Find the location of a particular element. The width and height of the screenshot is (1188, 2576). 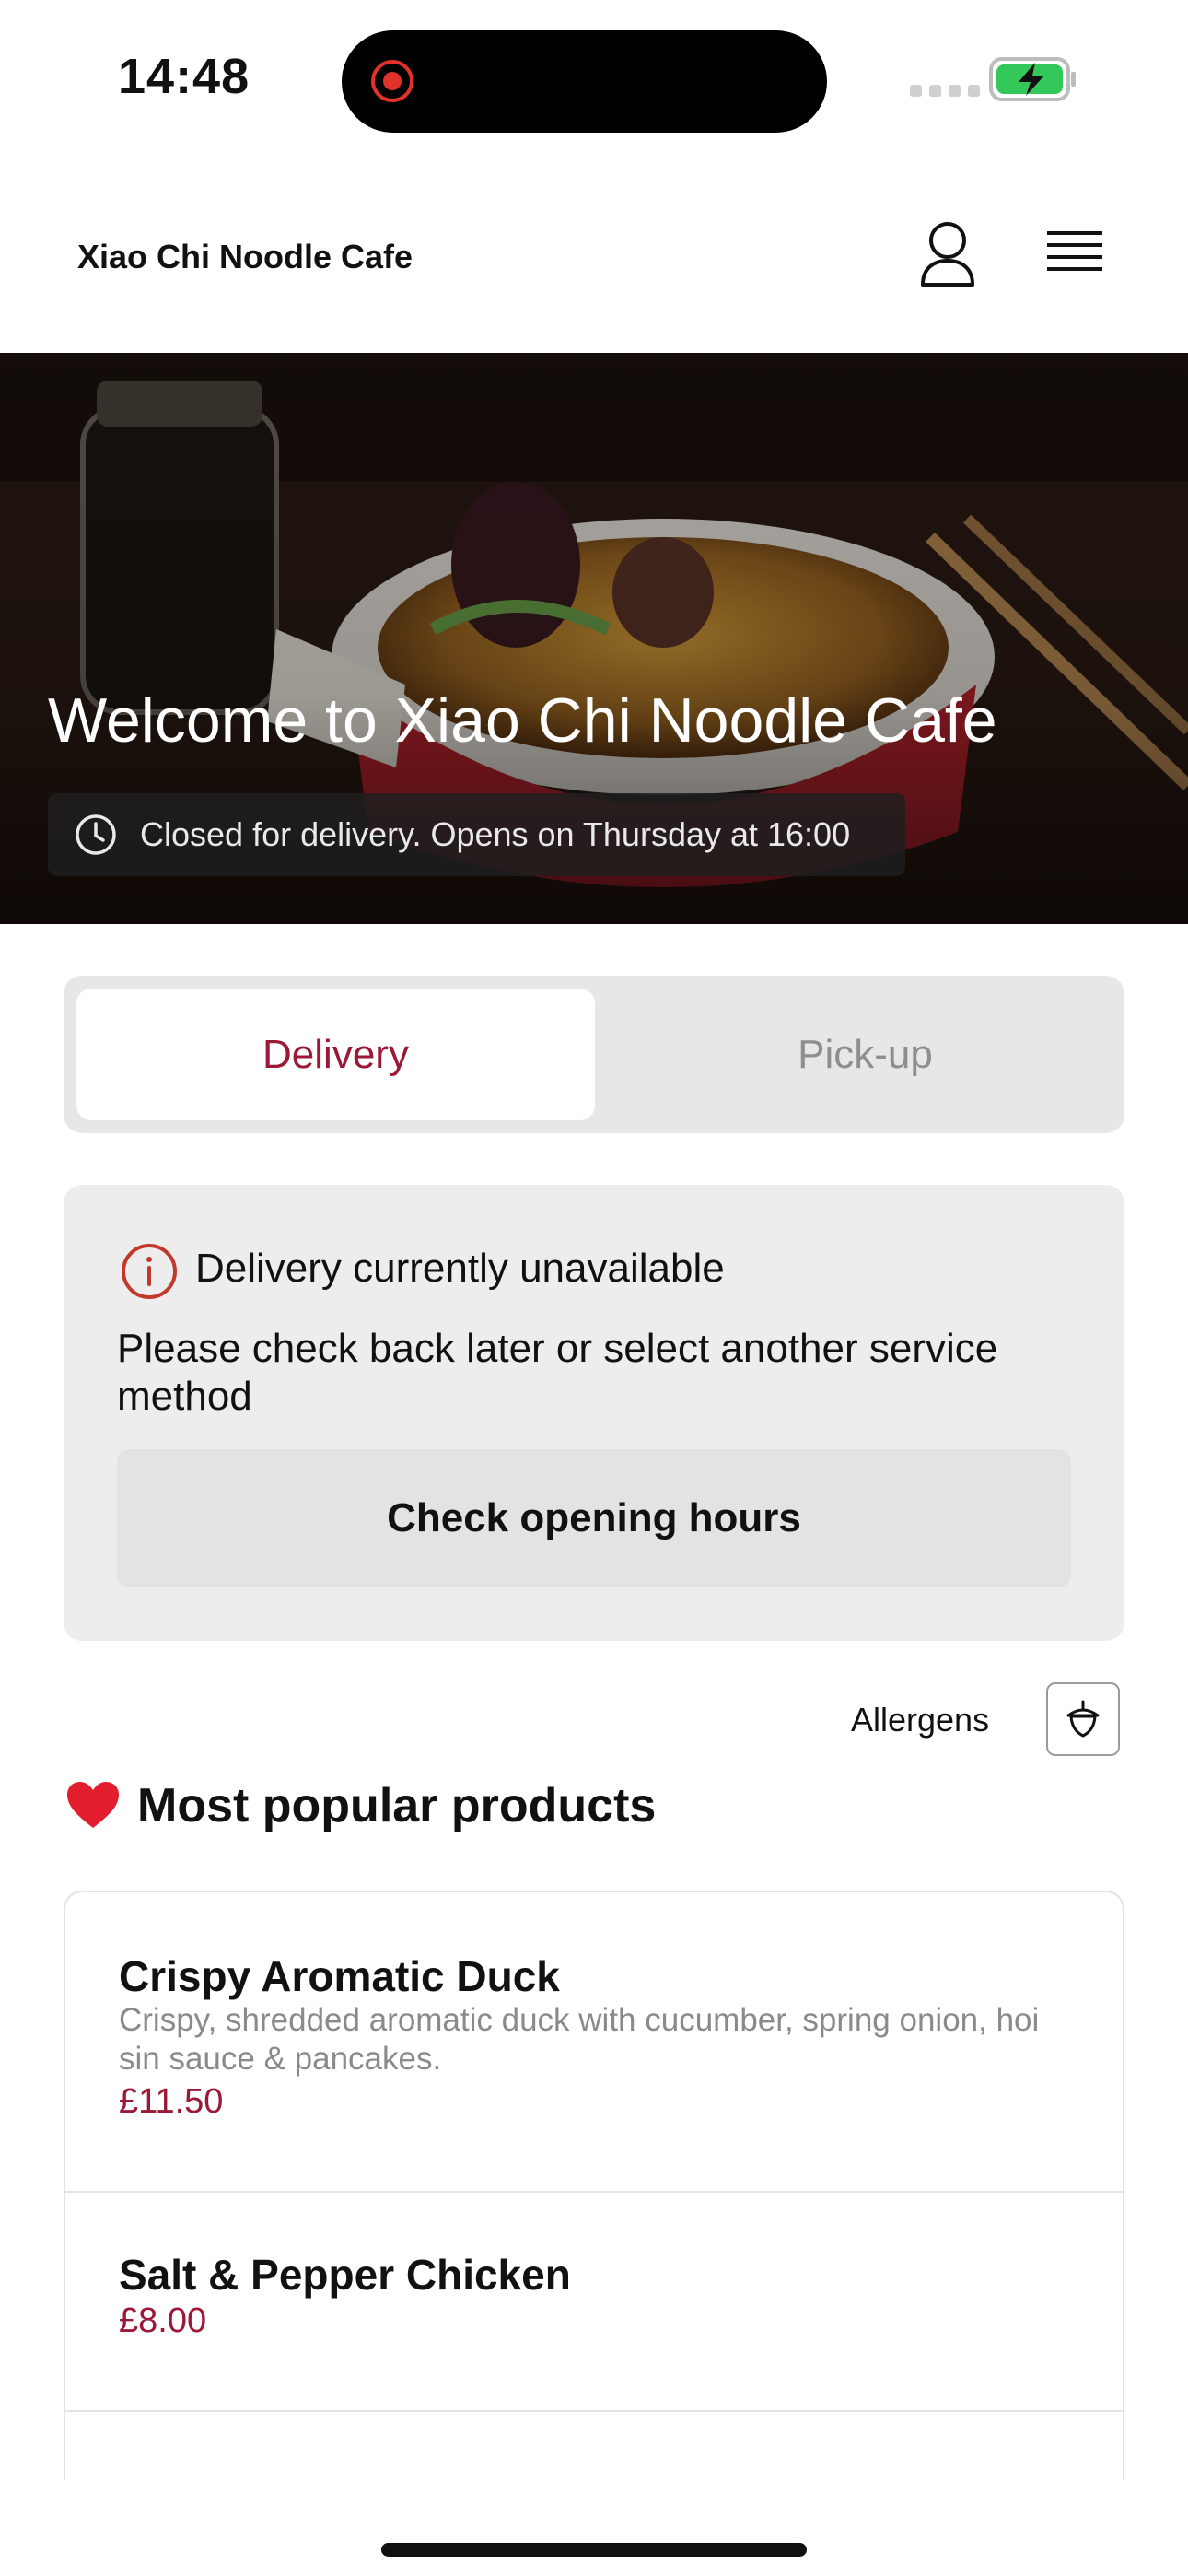

allergens-button is located at coordinates (1083, 1719).